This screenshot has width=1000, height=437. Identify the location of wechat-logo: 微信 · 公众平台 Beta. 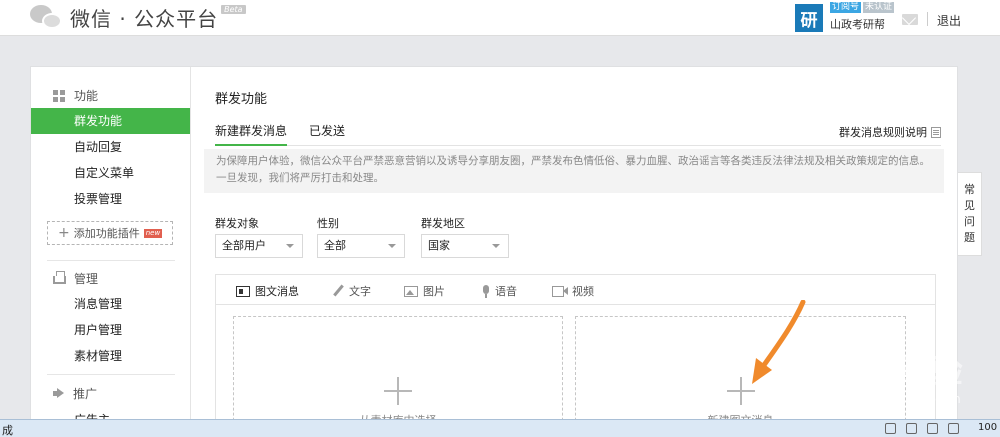
(138, 17).